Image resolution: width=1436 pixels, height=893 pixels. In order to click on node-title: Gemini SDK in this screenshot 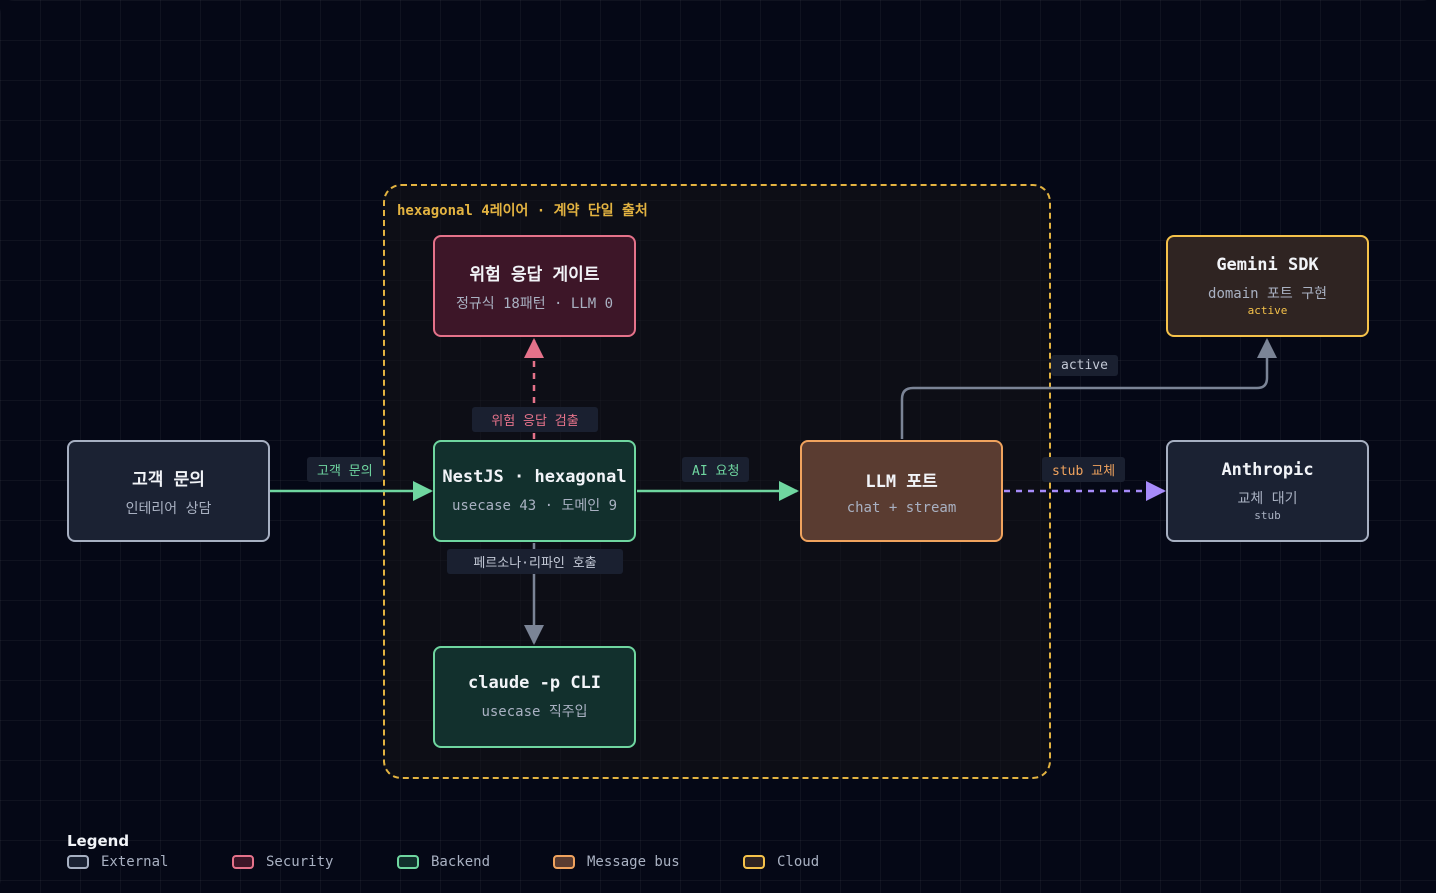, I will do `click(1267, 265)`.